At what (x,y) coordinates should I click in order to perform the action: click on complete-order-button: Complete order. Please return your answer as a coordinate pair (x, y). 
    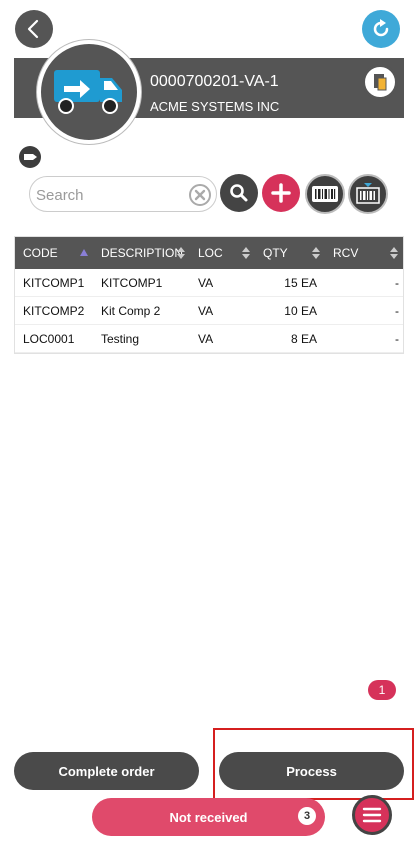
    Looking at the image, I should click on (106, 771).